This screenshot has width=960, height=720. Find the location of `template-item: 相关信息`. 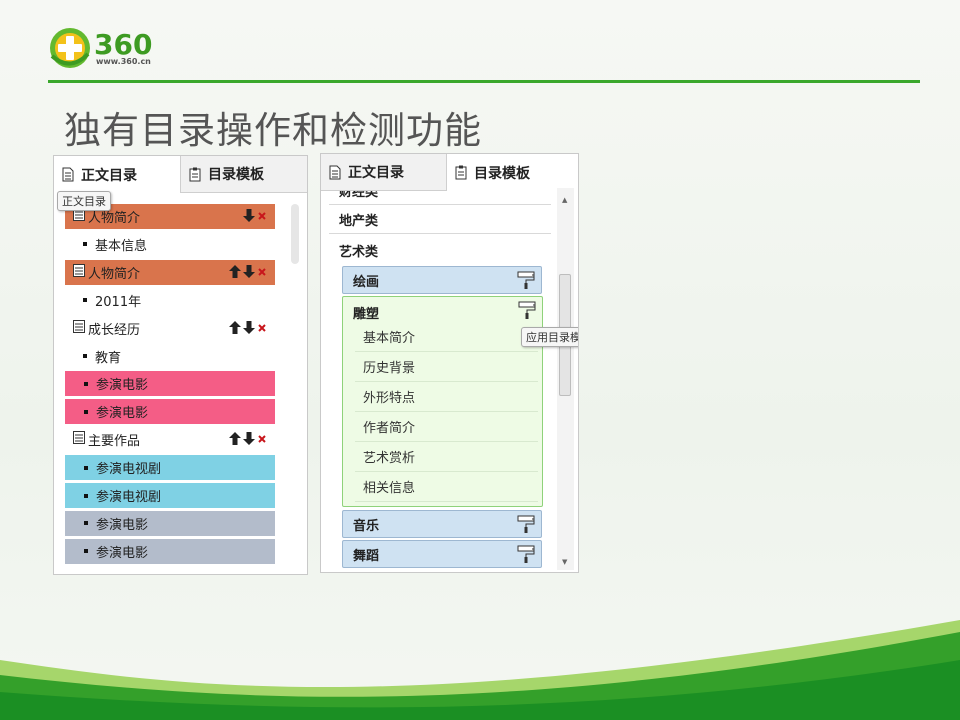

template-item: 相关信息 is located at coordinates (446, 487).